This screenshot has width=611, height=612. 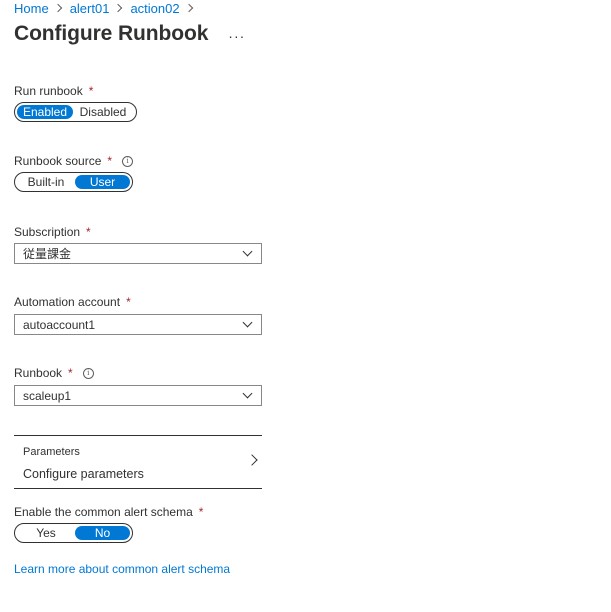 I want to click on subscription-value: 従量課金, so click(x=47, y=254).